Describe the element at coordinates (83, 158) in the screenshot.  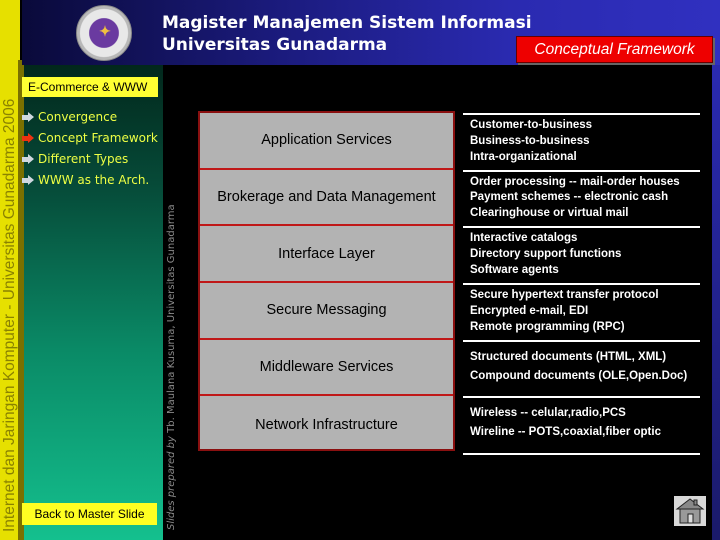
I see `nav-item-label: Different Types` at that location.